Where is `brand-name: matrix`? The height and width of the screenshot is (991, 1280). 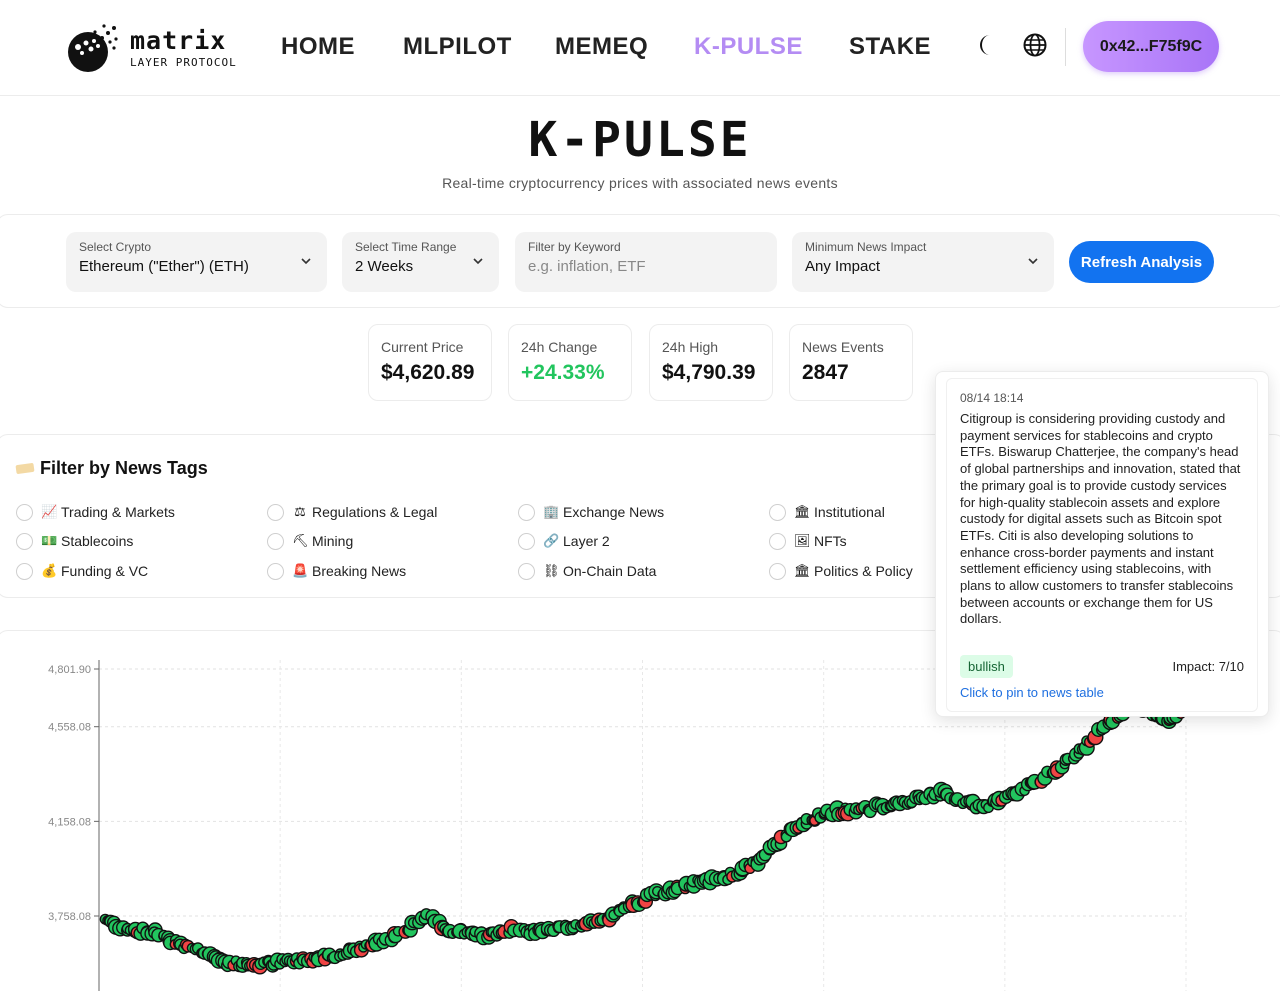 brand-name: matrix is located at coordinates (178, 40).